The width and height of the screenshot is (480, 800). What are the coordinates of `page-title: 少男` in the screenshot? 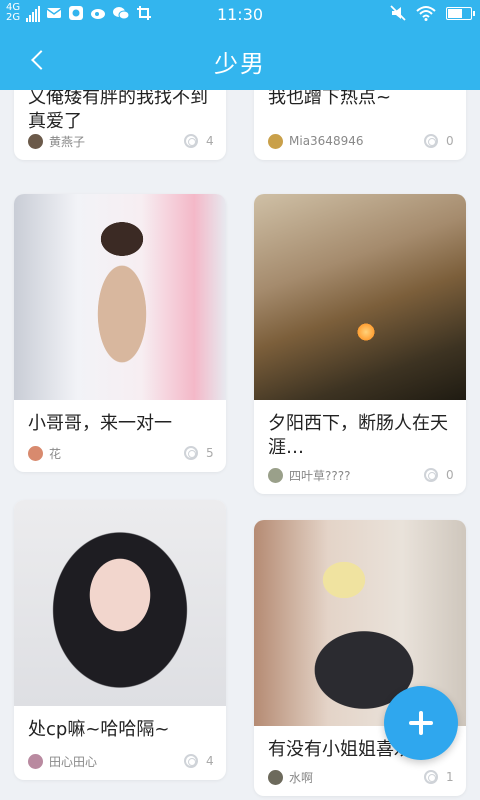 It's located at (240, 64).